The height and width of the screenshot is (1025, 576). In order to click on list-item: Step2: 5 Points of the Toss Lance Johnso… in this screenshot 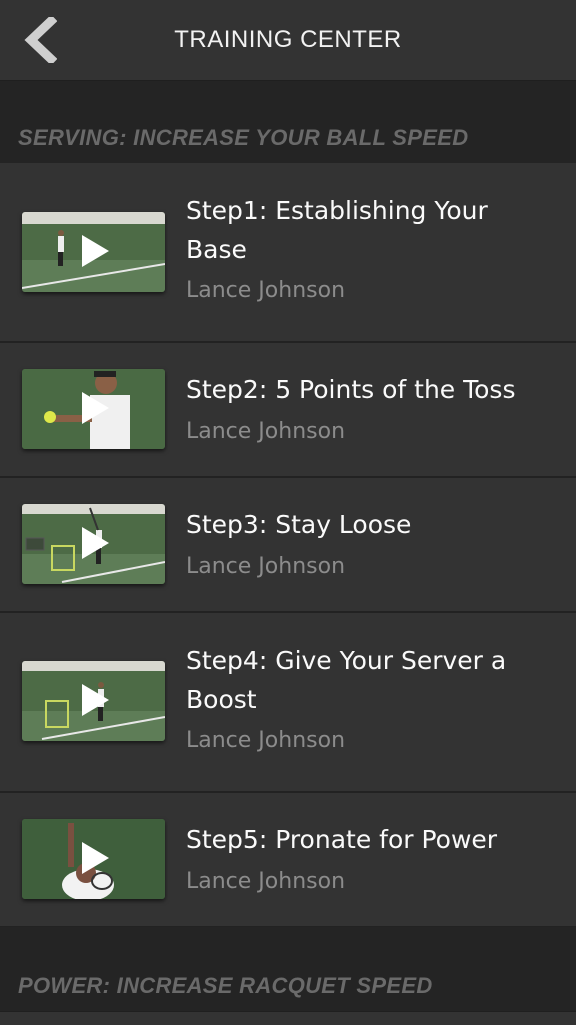, I will do `click(288, 410)`.